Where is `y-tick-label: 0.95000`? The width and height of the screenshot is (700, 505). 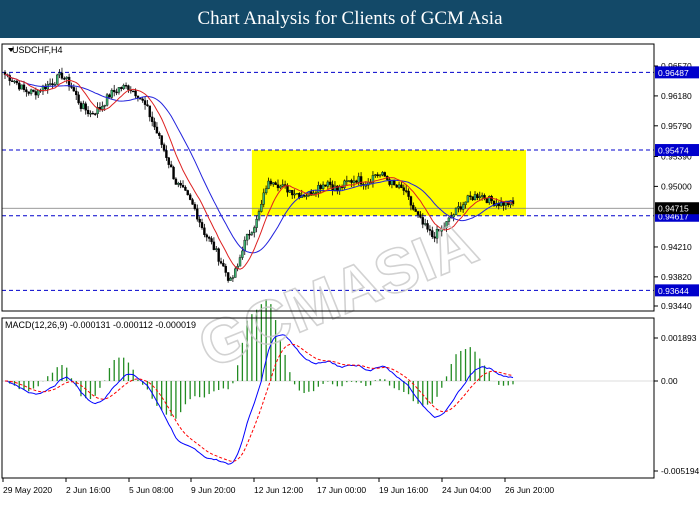 y-tick-label: 0.95000 is located at coordinates (676, 186).